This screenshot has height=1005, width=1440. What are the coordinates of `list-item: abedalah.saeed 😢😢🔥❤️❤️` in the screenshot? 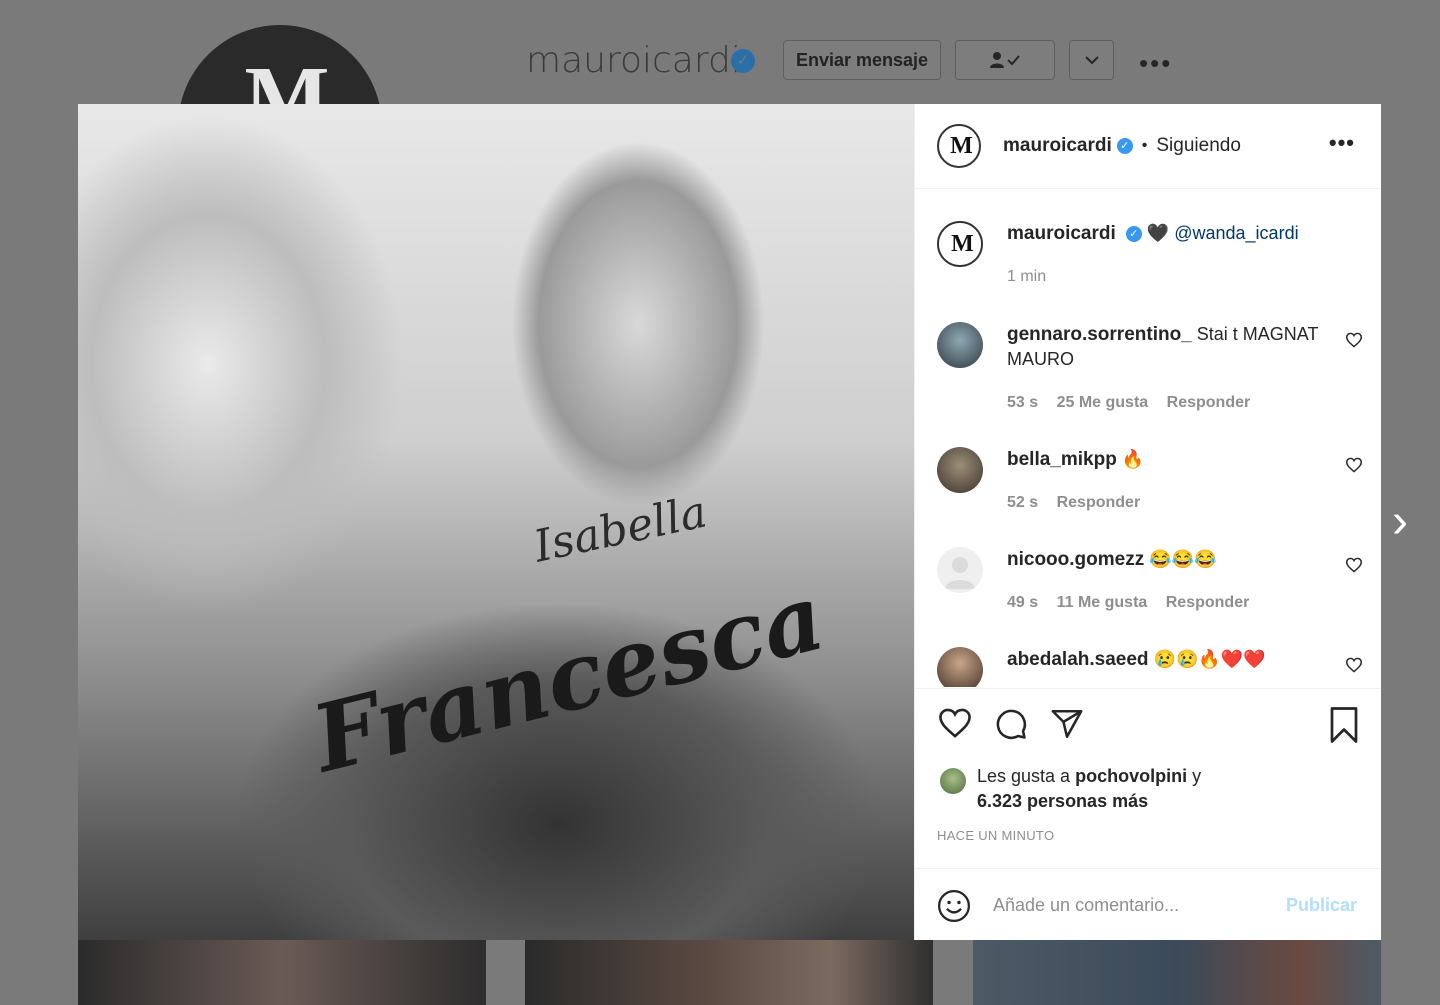 It's located at (1159, 667).